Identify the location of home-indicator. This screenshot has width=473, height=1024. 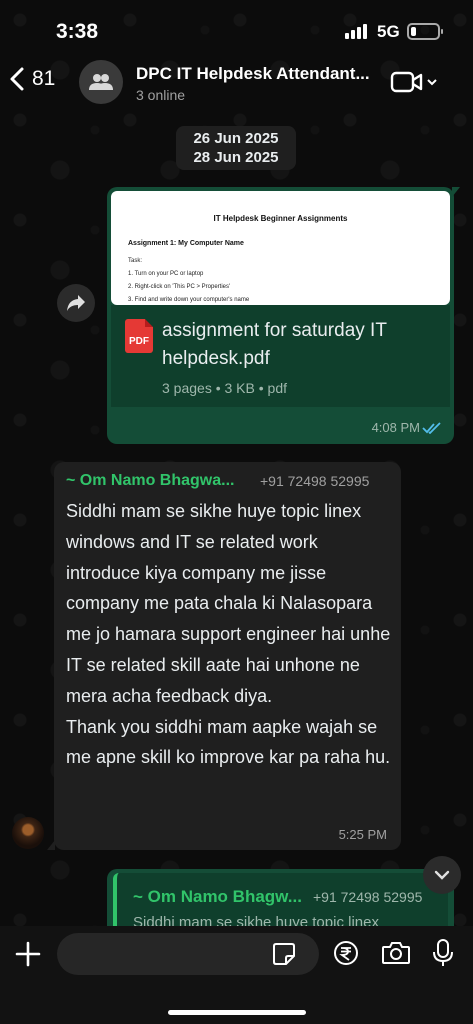
(237, 1012).